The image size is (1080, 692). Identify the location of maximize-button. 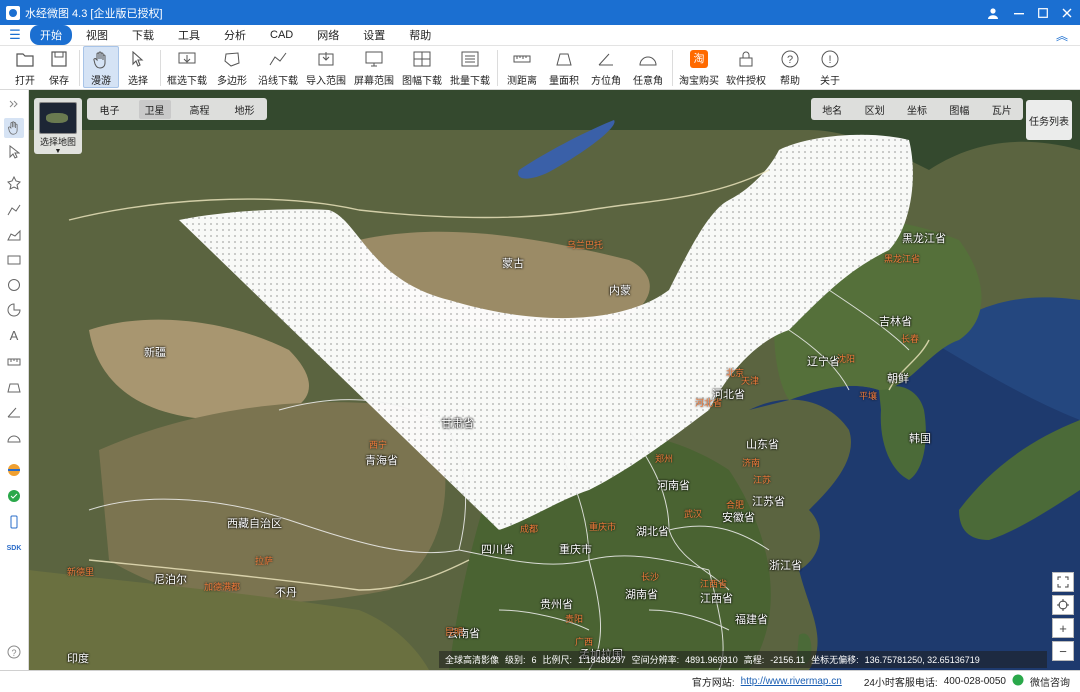
(1043, 12).